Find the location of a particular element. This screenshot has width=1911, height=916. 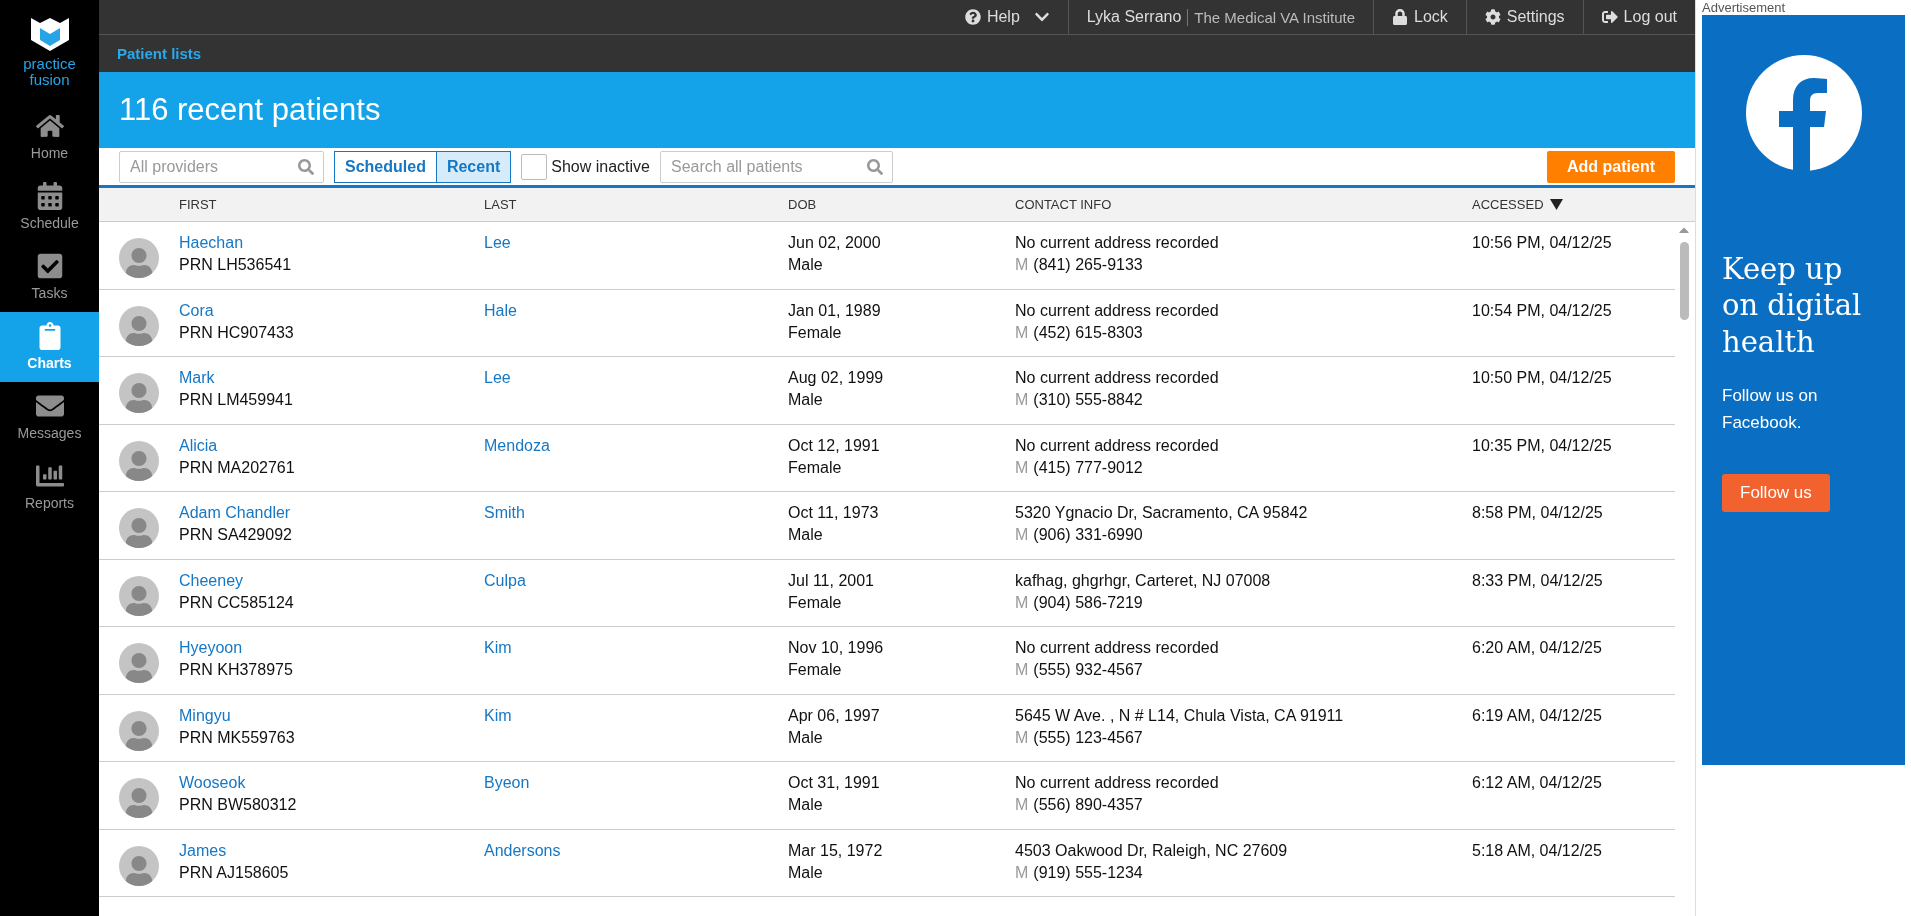

ad-banner: Keep up on digital health Follow us on Facebook. Follow us is located at coordinates (1803, 390).